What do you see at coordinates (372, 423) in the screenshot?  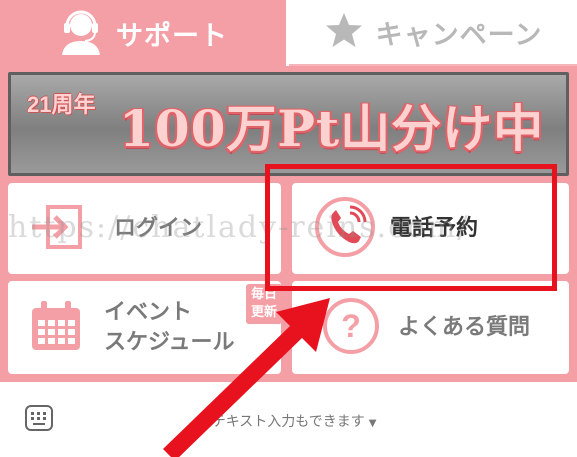 I see `dropdown-caret-icon: ▼` at bounding box center [372, 423].